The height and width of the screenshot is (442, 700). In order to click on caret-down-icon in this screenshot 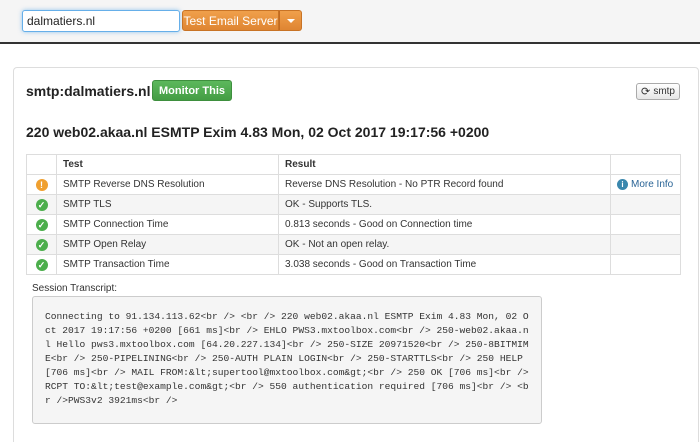, I will do `click(291, 21)`.